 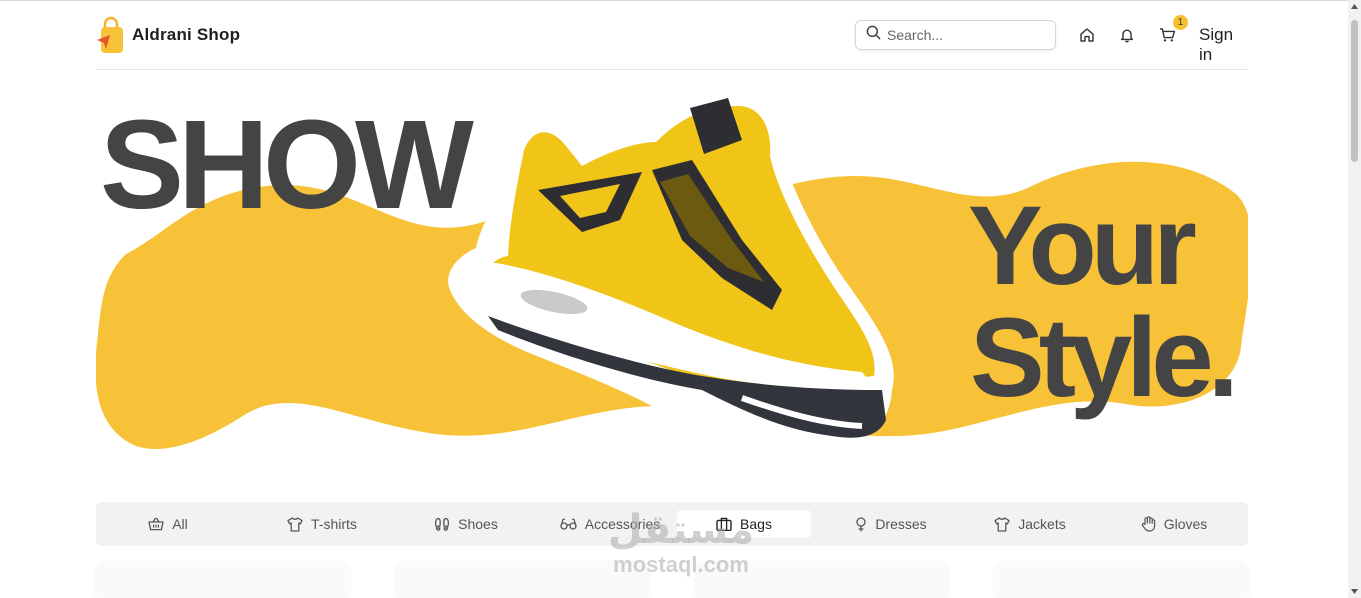 I want to click on sign-in-link: Sign in, so click(x=1223, y=45).